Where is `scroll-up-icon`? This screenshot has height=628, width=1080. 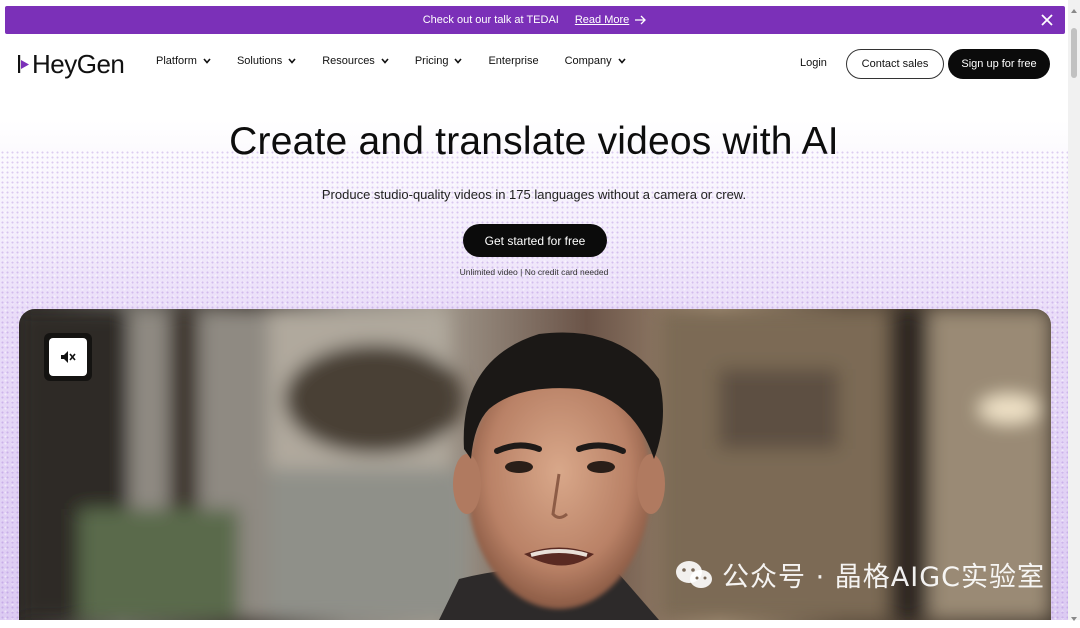
scroll-up-icon is located at coordinates (1074, 7).